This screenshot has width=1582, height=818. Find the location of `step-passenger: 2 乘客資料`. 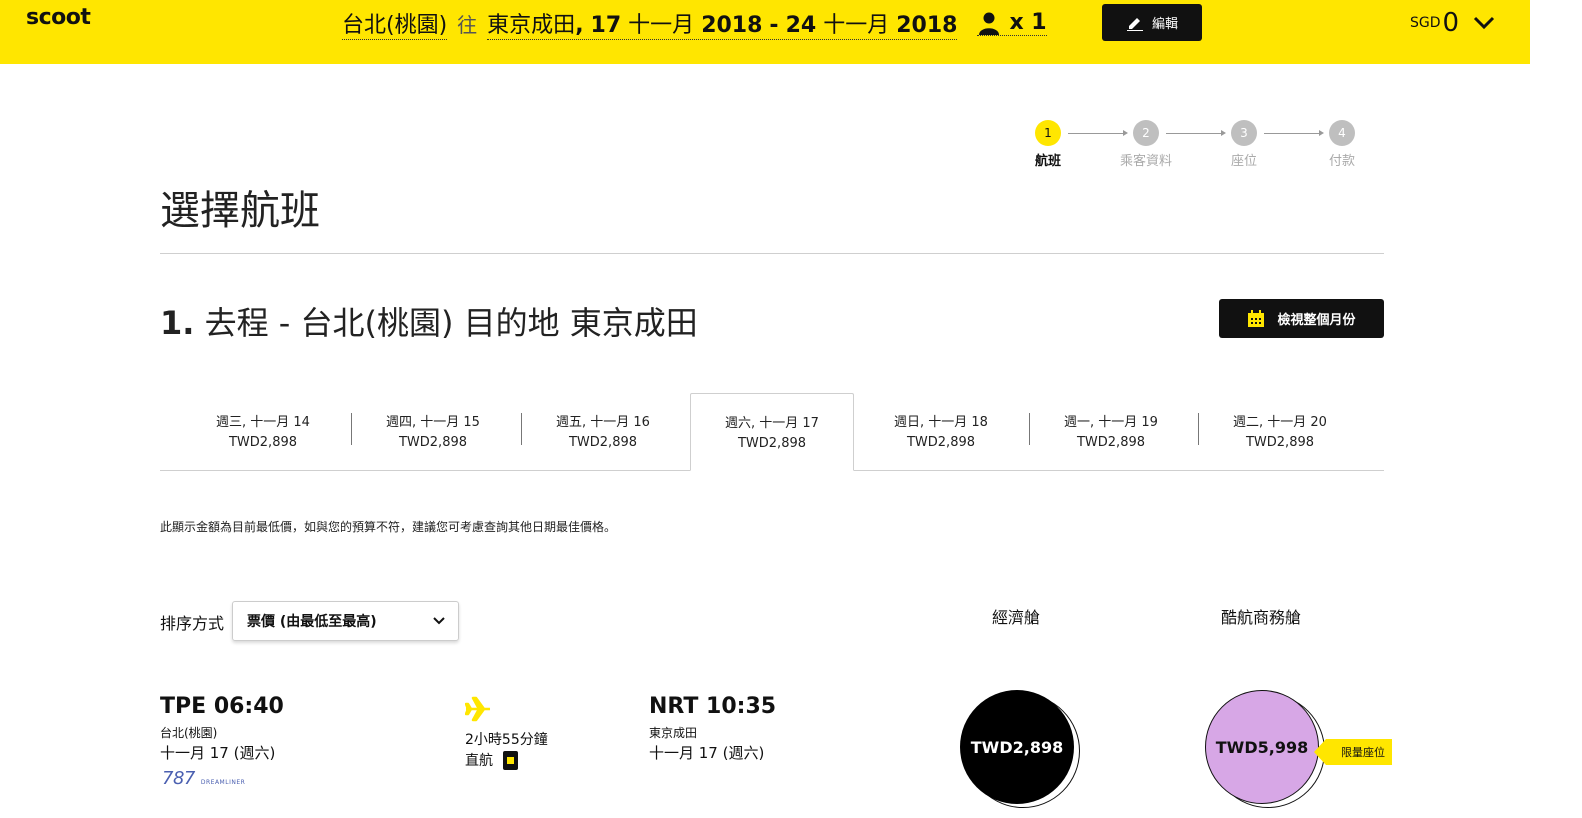

step-passenger: 2 乘客資料 is located at coordinates (1146, 144).